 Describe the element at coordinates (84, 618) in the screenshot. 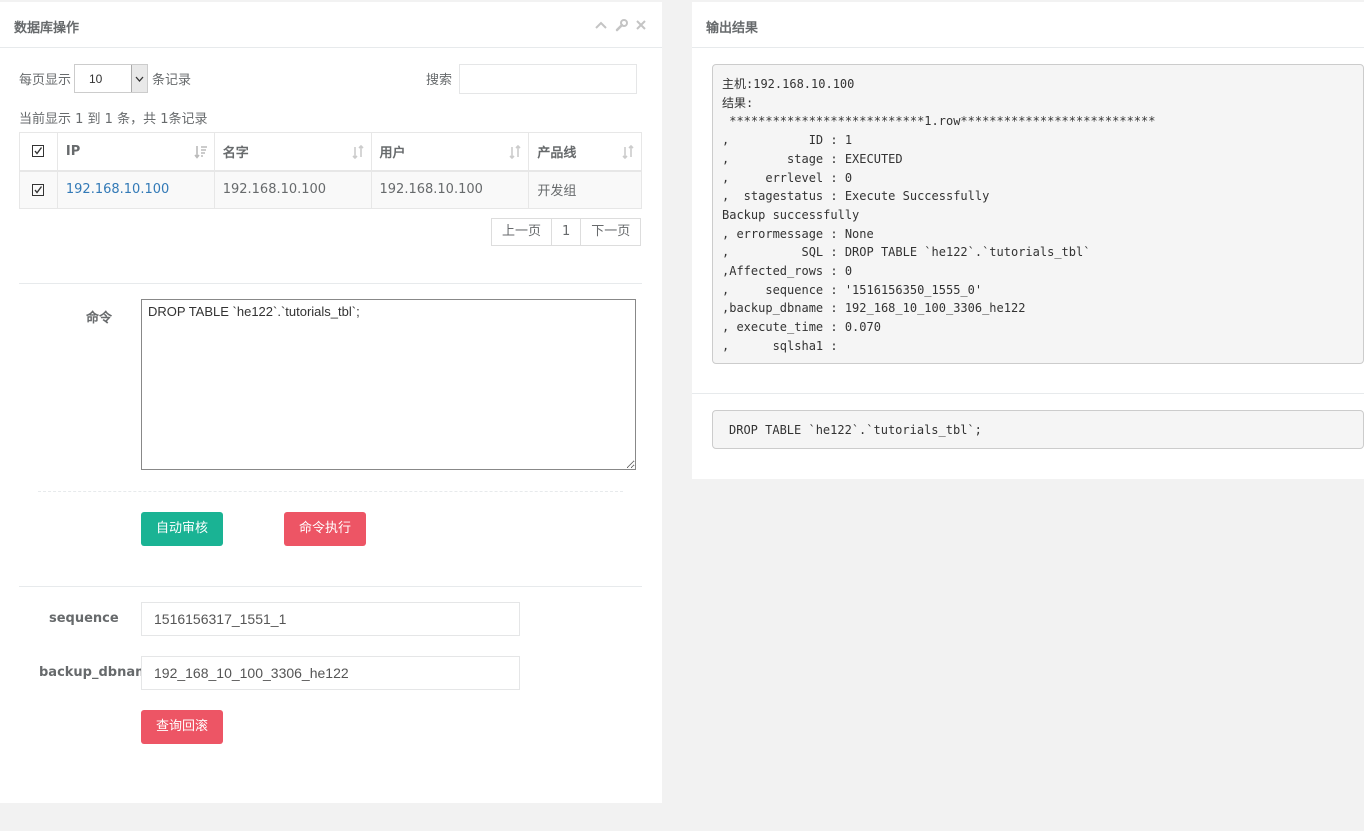

I see `sequence-label: sequence` at that location.